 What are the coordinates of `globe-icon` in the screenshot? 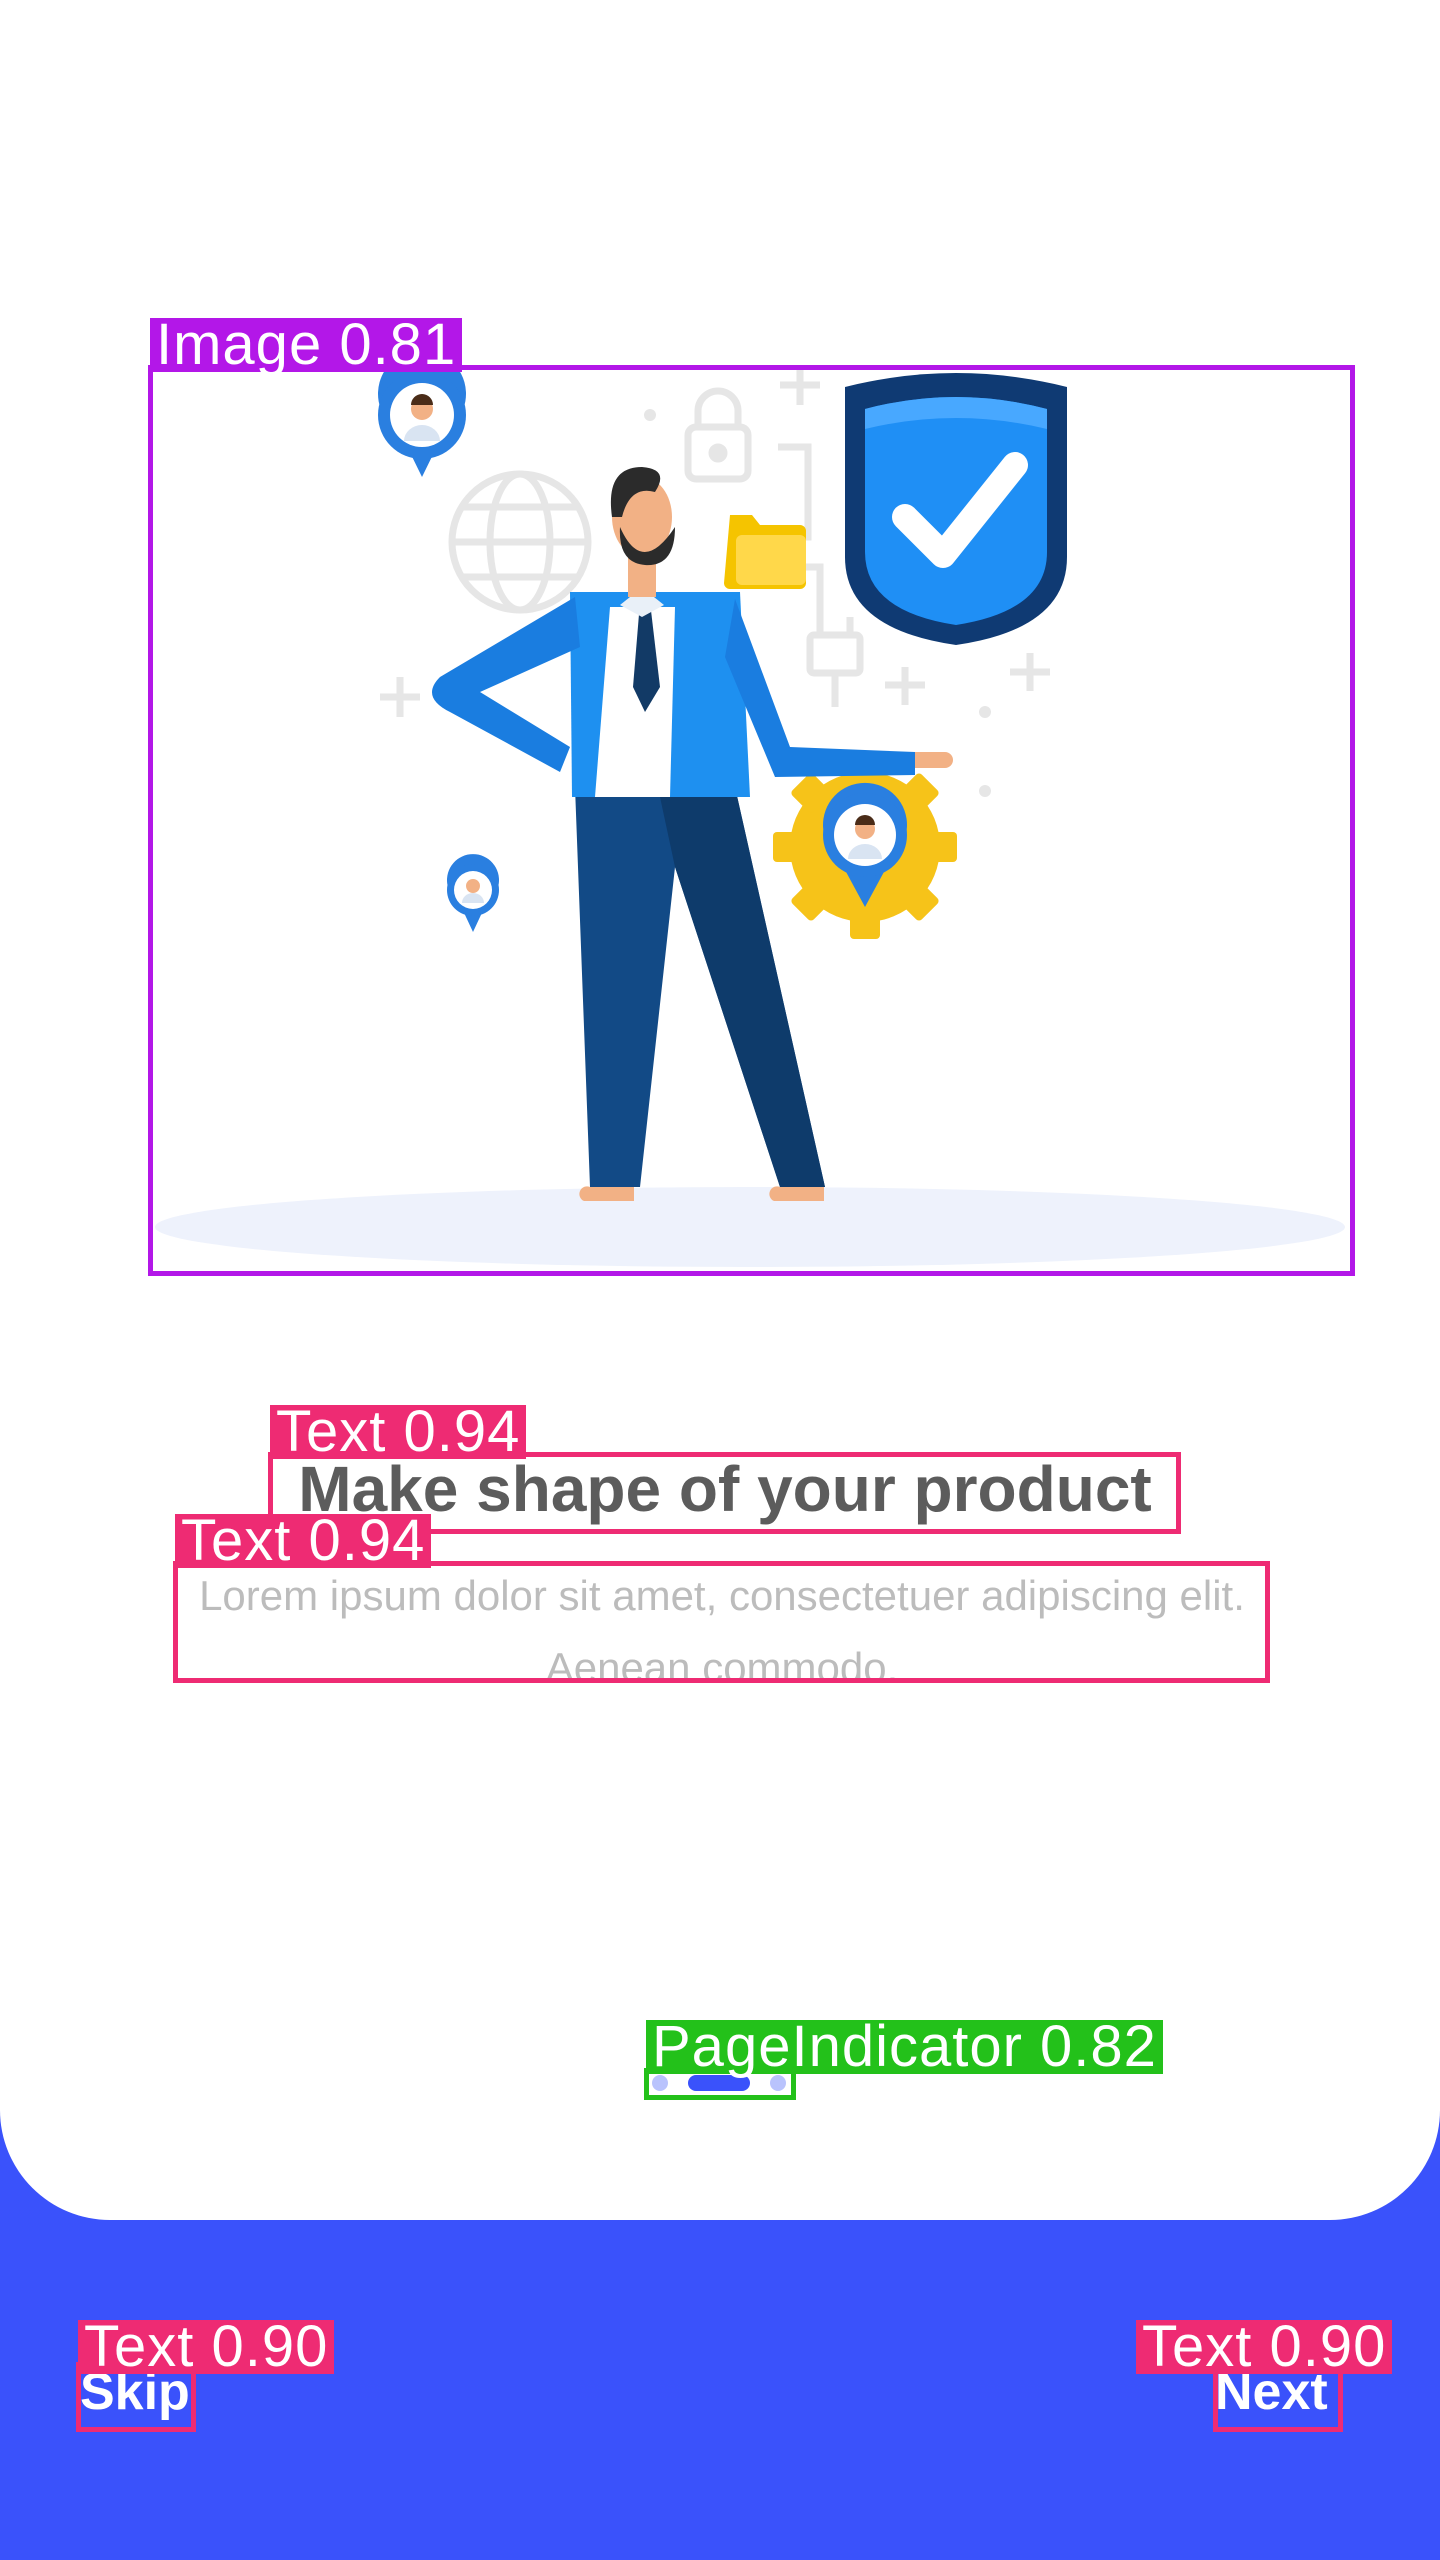 It's located at (520, 542).